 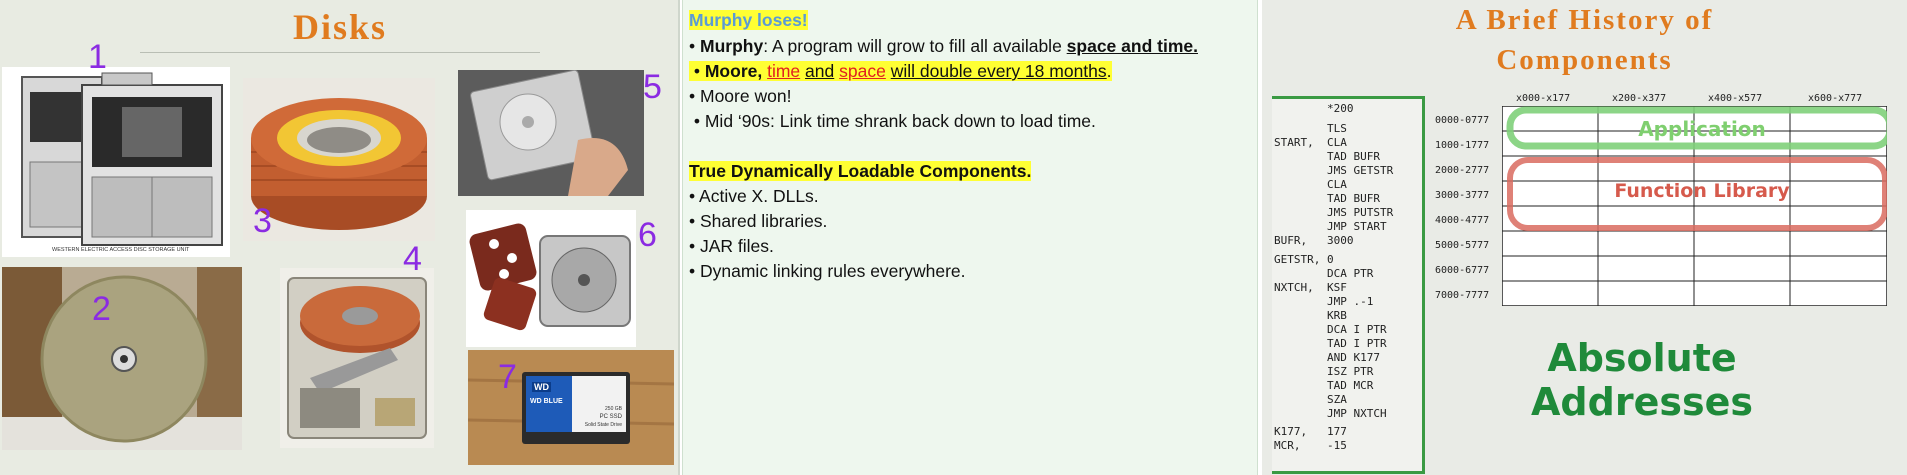 What do you see at coordinates (1462, 220) in the screenshot?
I see `row-label: 4000-4777` at bounding box center [1462, 220].